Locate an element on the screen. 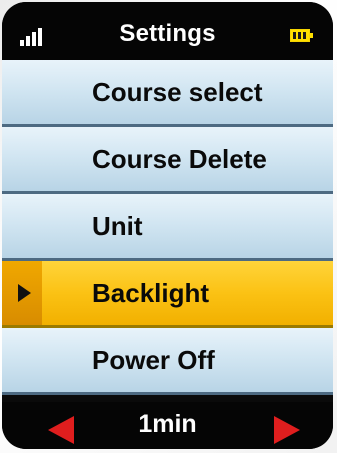 The width and height of the screenshot is (337, 453). value-selector-bar: 1min is located at coordinates (167, 425).